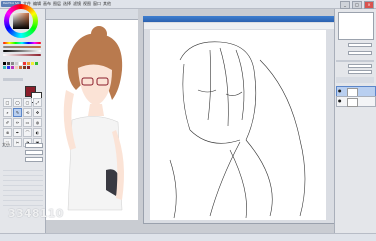  I want to click on close-button: ×, so click(369, 5).